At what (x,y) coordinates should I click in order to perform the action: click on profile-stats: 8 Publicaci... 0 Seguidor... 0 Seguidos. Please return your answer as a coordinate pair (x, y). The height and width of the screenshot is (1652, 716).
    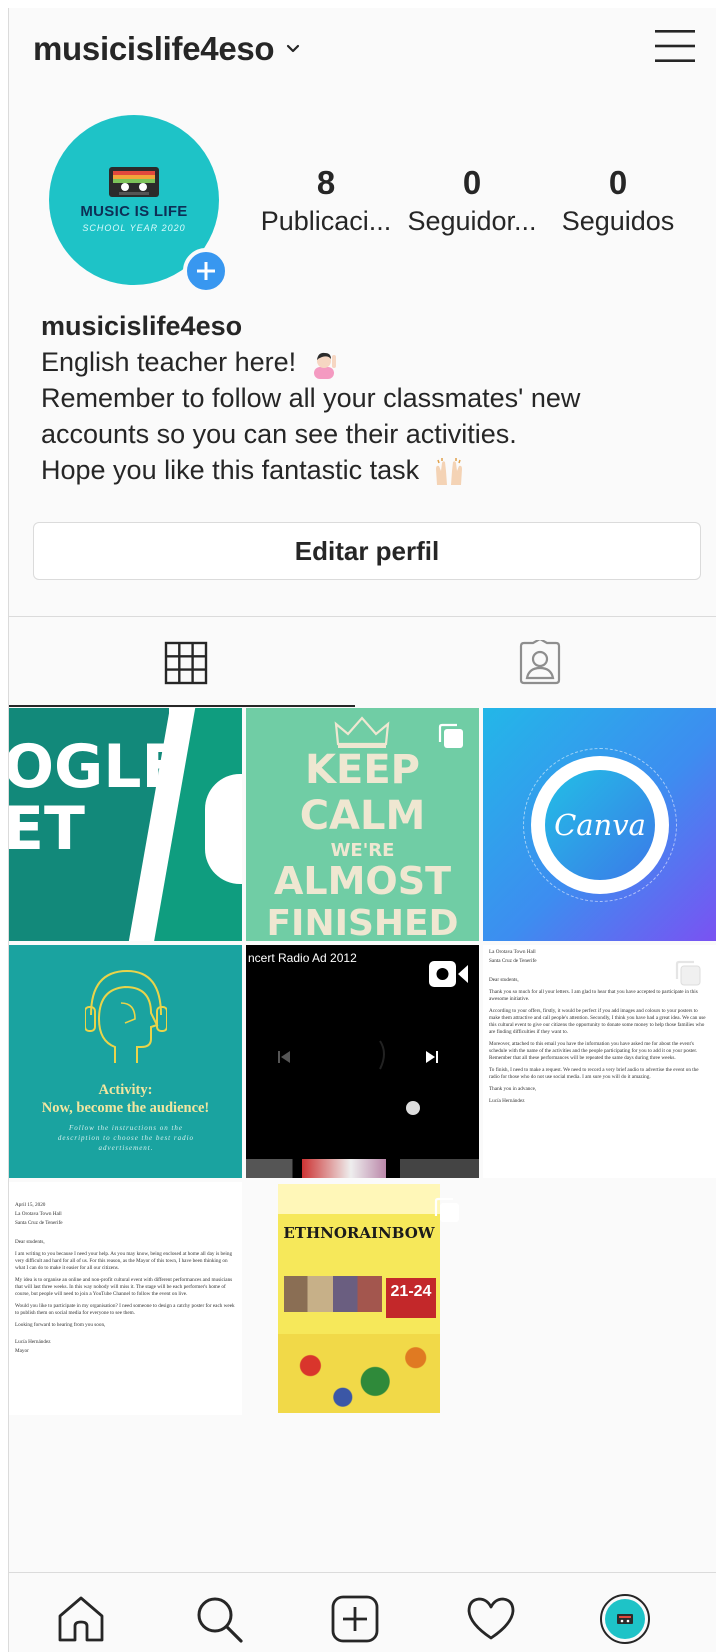
    Looking at the image, I should click on (476, 204).